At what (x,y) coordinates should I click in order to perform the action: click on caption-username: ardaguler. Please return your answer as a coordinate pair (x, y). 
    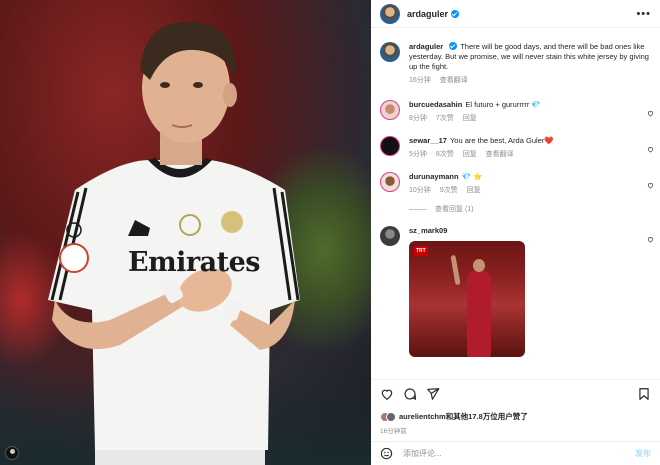
    Looking at the image, I should click on (426, 46).